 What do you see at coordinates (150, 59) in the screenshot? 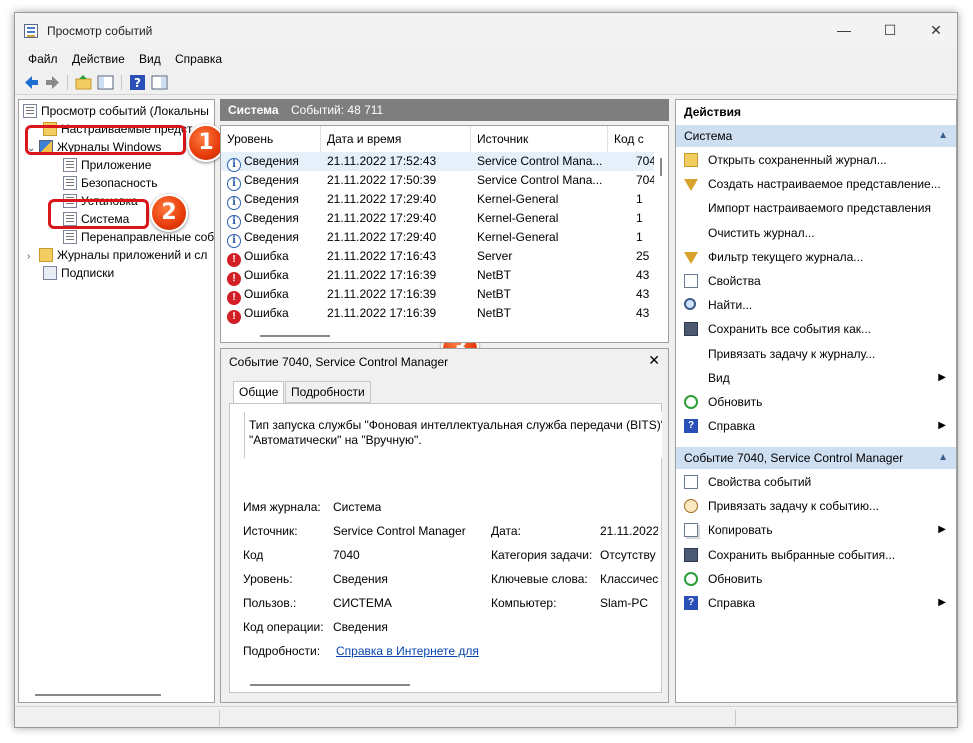
I see `menu-view: Вид` at bounding box center [150, 59].